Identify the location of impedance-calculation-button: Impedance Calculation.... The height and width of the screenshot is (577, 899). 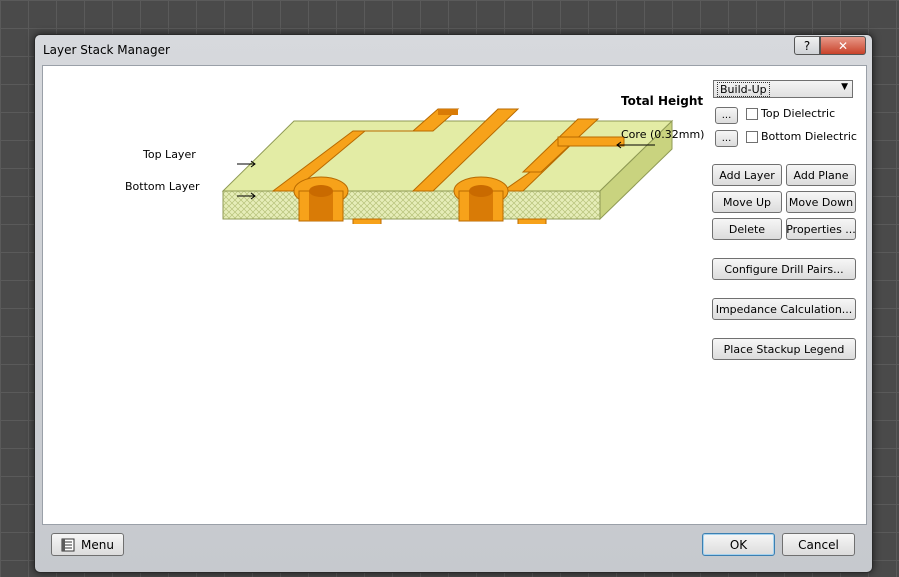
(784, 309).